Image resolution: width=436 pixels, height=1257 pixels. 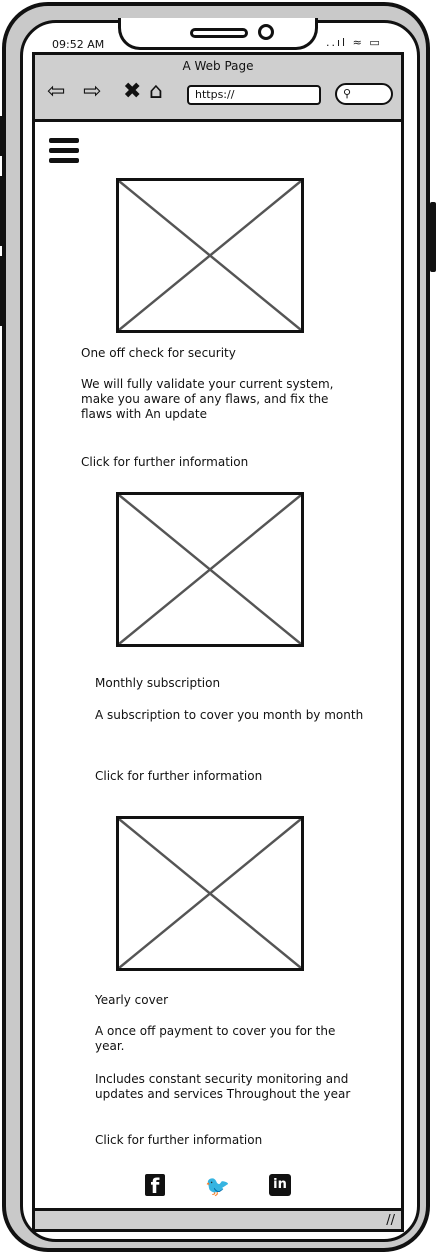 What do you see at coordinates (364, 94) in the screenshot?
I see `search-button: ⚲` at bounding box center [364, 94].